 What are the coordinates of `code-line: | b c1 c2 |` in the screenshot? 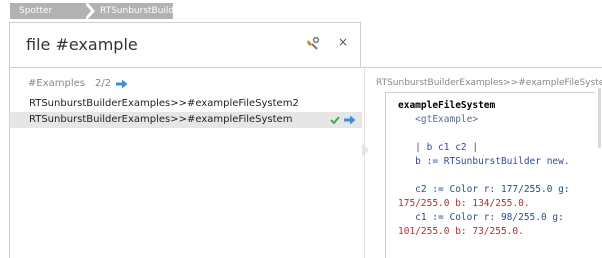 It's located at (438, 147).